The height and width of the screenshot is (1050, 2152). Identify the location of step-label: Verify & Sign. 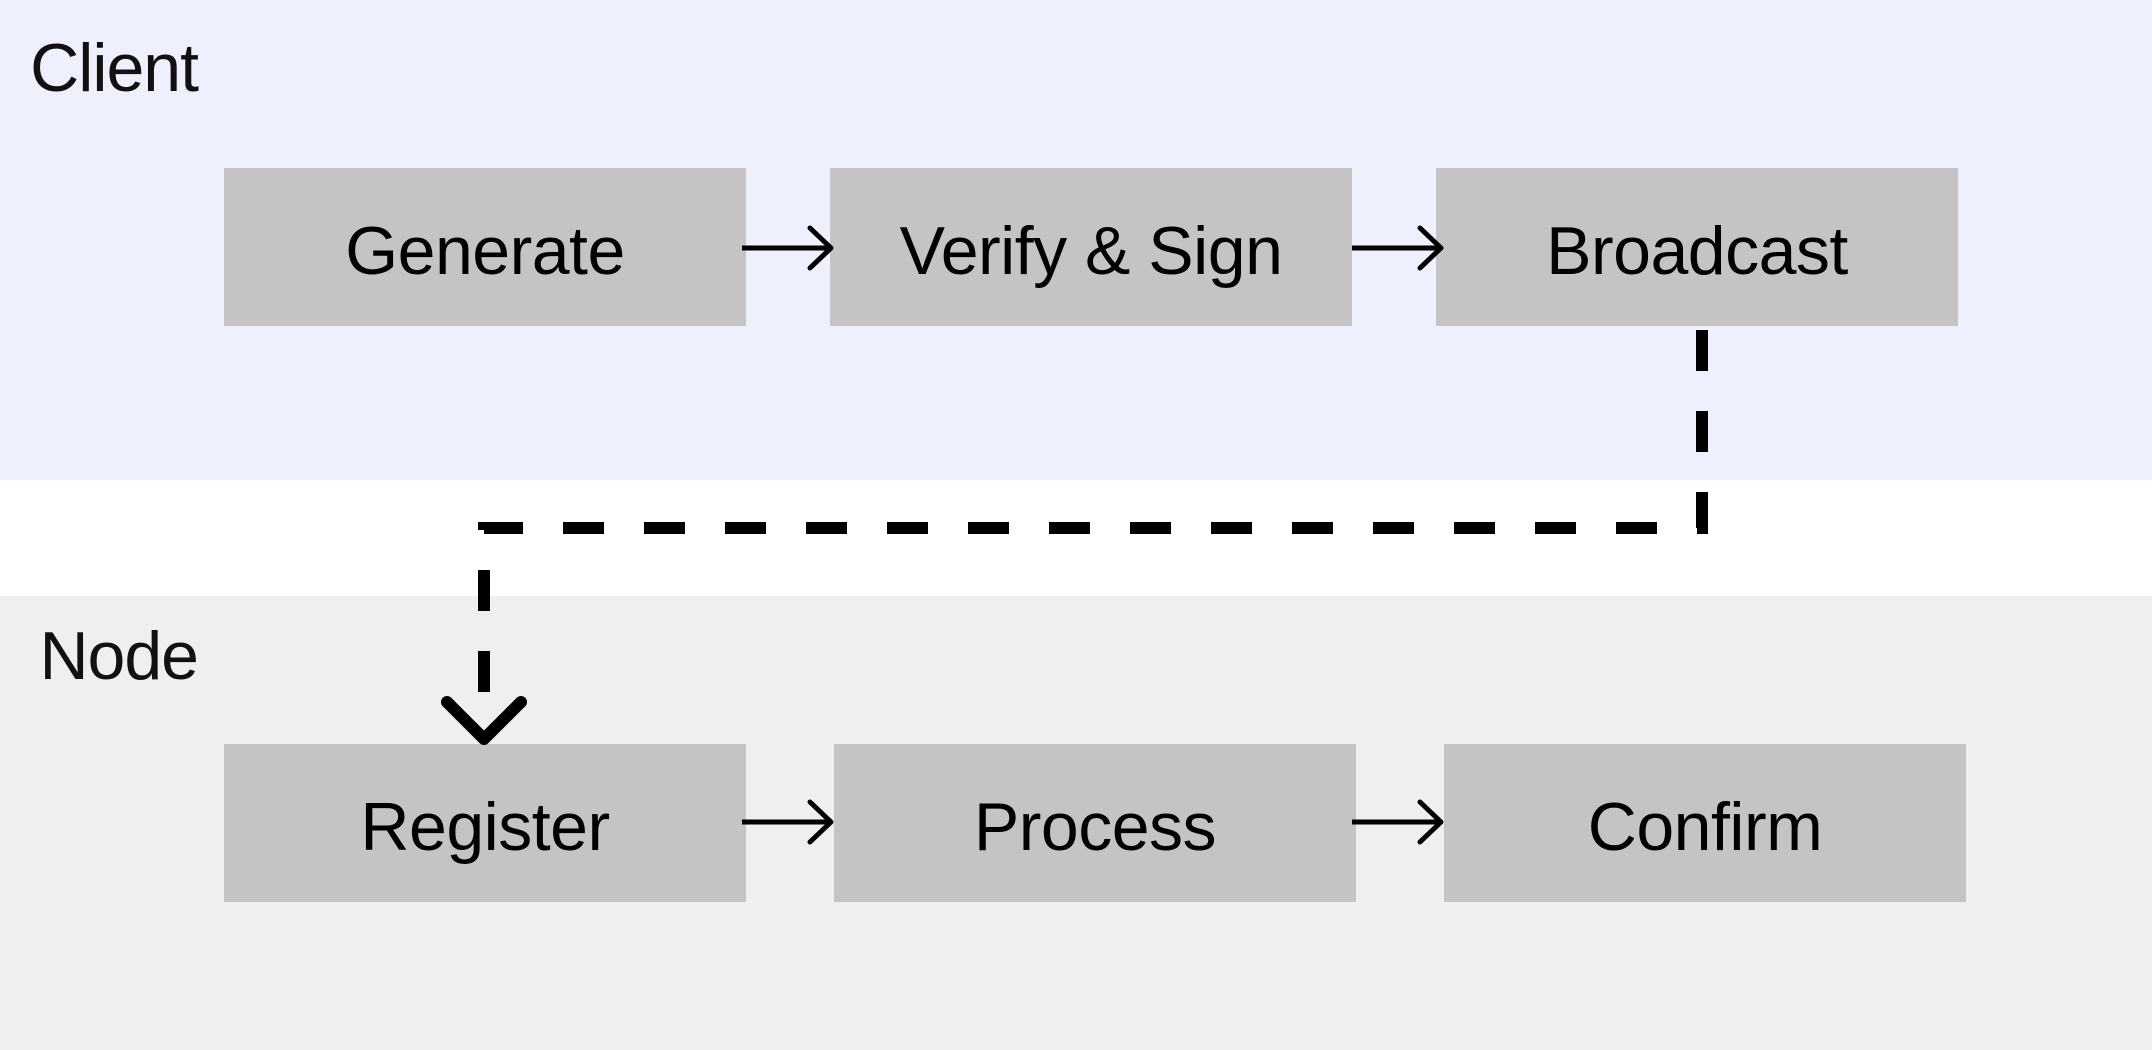
(1091, 251).